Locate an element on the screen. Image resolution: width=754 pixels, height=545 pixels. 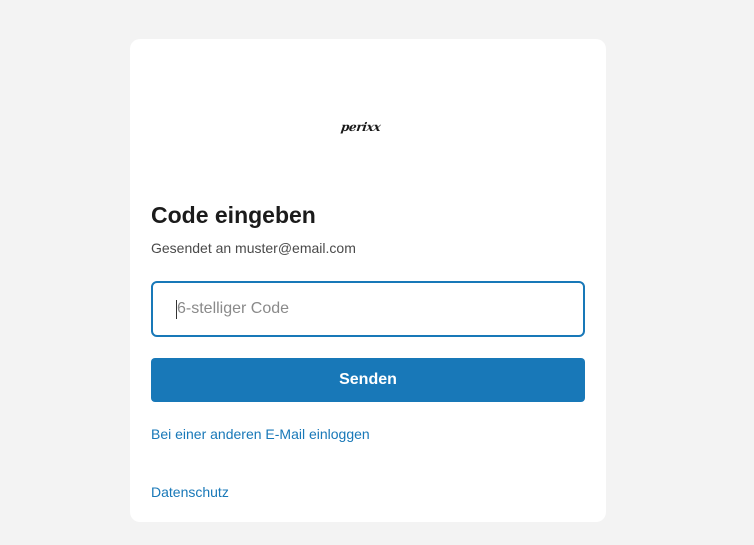
code-input is located at coordinates (368, 309).